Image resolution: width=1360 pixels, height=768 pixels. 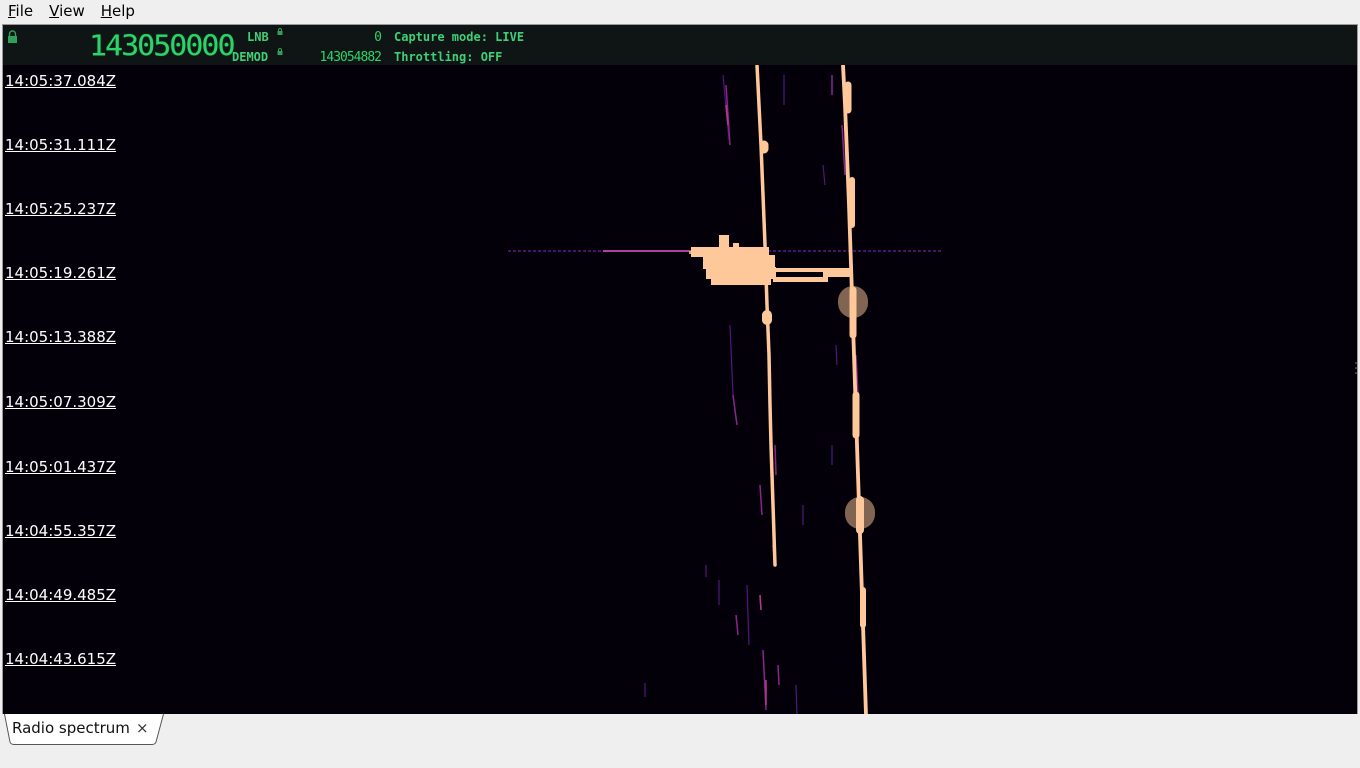 What do you see at coordinates (459, 37) in the screenshot?
I see `capture-mode-status: Capture mode: LIVE` at bounding box center [459, 37].